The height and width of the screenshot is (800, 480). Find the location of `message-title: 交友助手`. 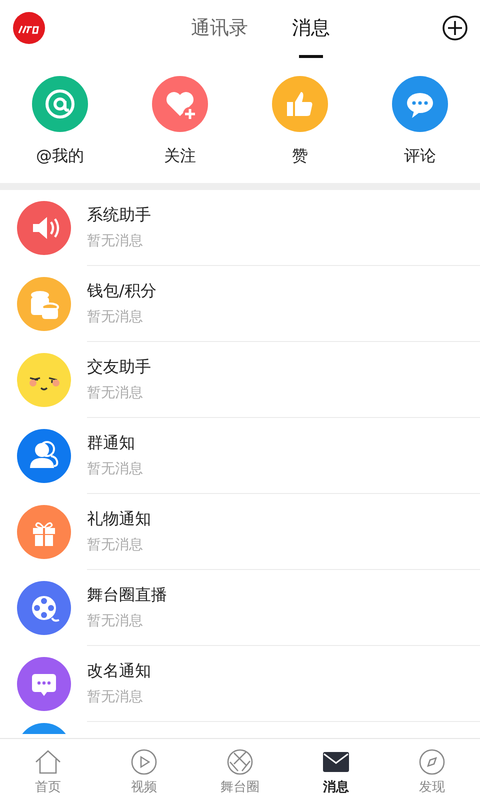

message-title: 交友助手 is located at coordinates (119, 367).